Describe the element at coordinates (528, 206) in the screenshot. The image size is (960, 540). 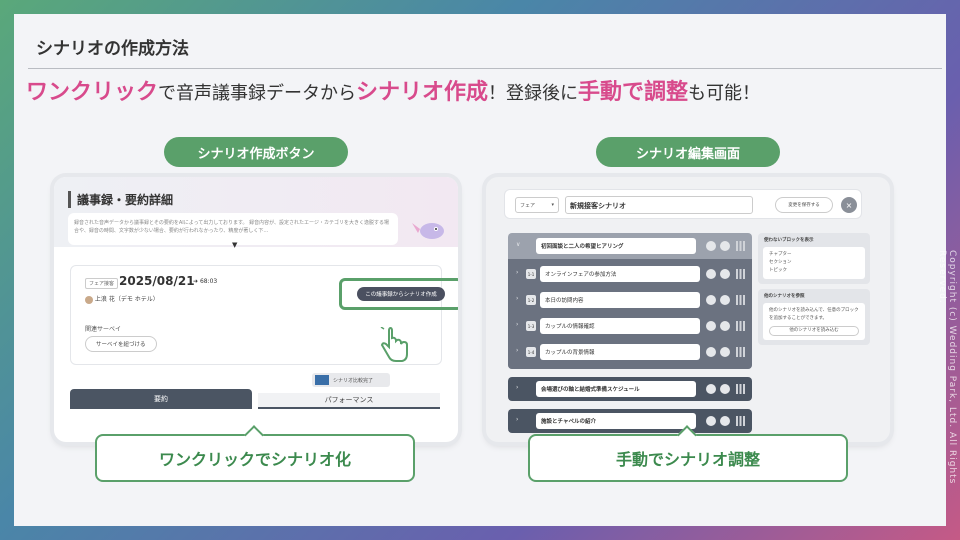
I see `category-select-value: フェア` at that location.